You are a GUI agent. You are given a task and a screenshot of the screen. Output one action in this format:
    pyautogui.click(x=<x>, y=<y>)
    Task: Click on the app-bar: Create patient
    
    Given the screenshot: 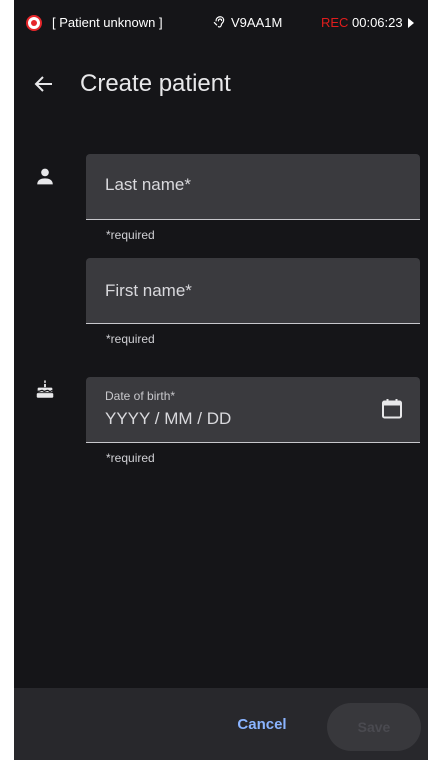 What is the action you would take?
    pyautogui.click(x=221, y=84)
    